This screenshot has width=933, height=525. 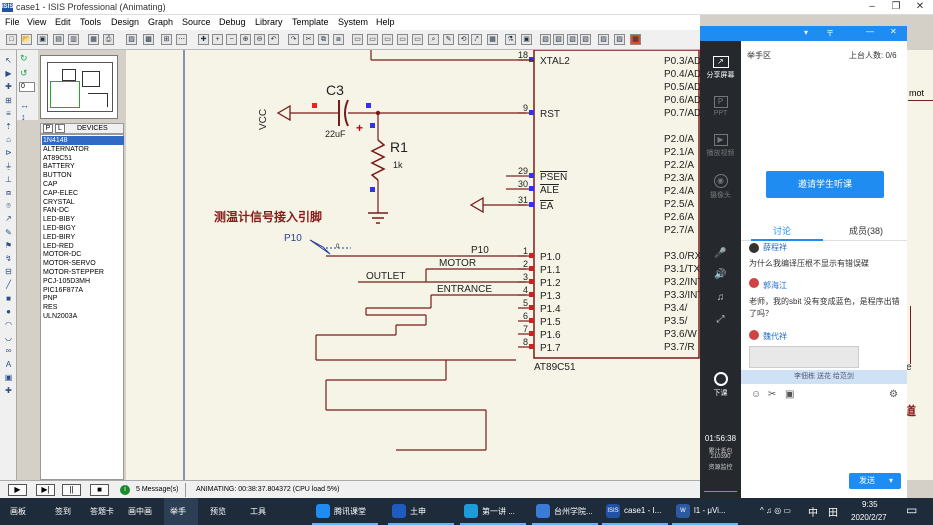 I want to click on stop-button: ■, so click(x=99, y=490).